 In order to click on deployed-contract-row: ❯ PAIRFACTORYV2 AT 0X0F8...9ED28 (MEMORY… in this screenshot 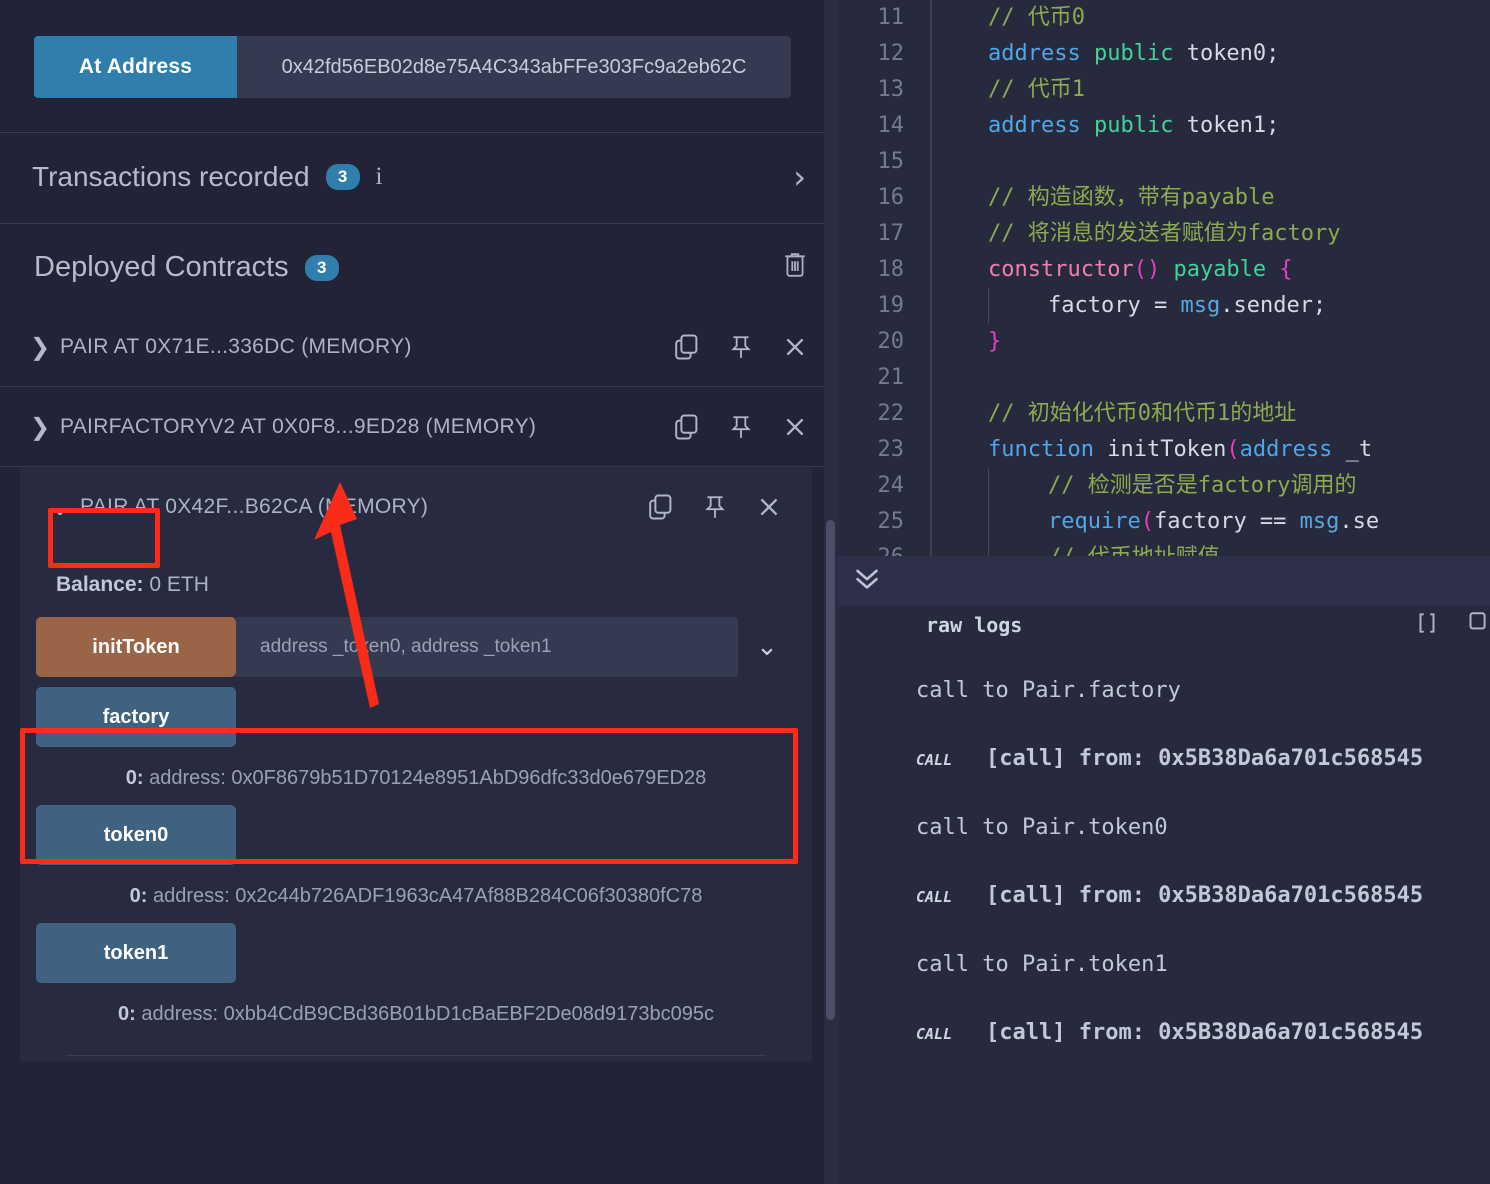, I will do `click(419, 427)`.